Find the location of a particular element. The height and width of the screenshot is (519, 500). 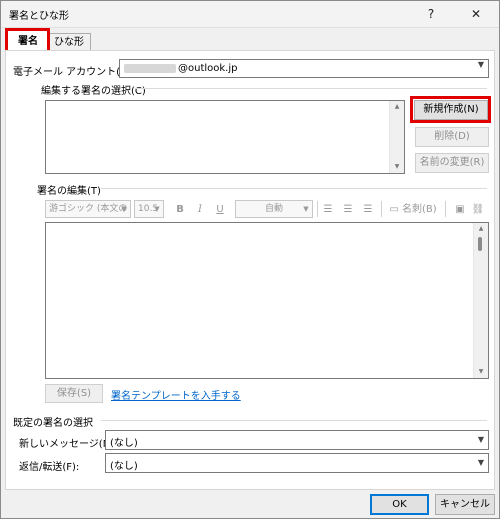

window-title: 署名とひな形 is located at coordinates (39, 16).